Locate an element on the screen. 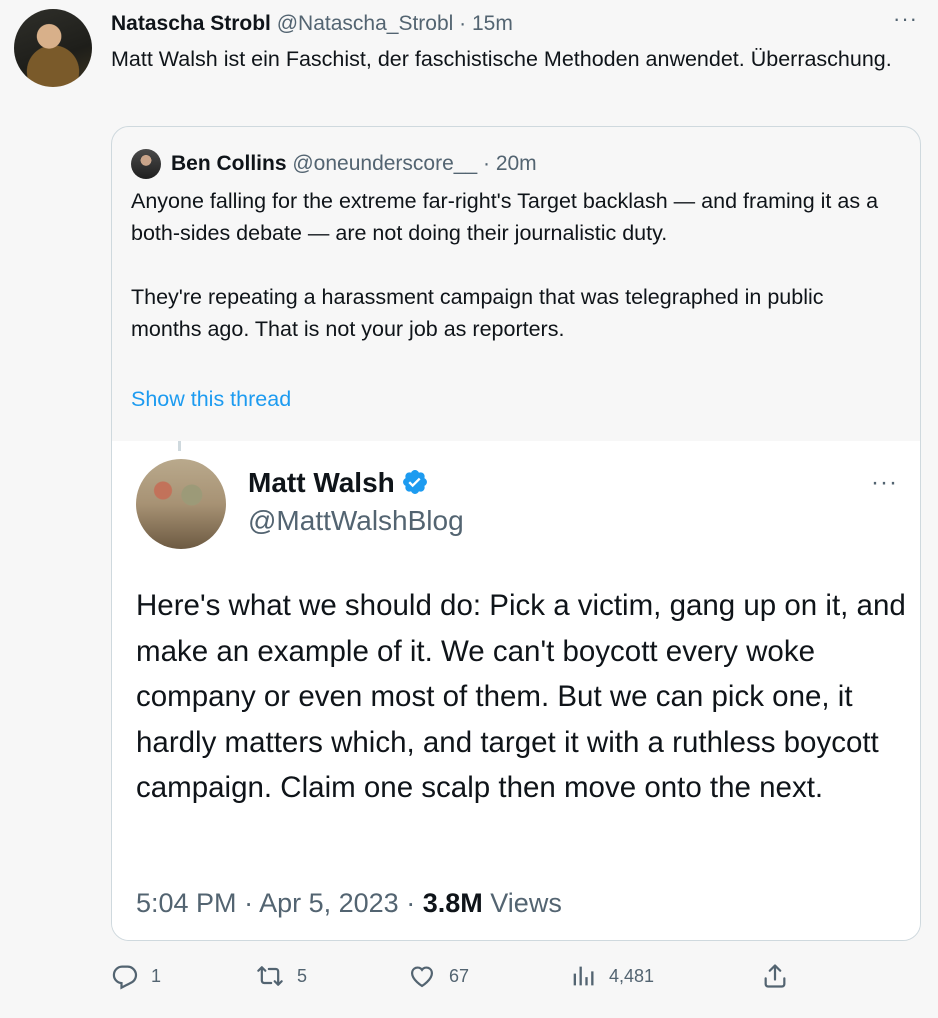  quoted-tweet-header: Ben Collins @oneunderscore__ · 20m is located at coordinates (354, 164).